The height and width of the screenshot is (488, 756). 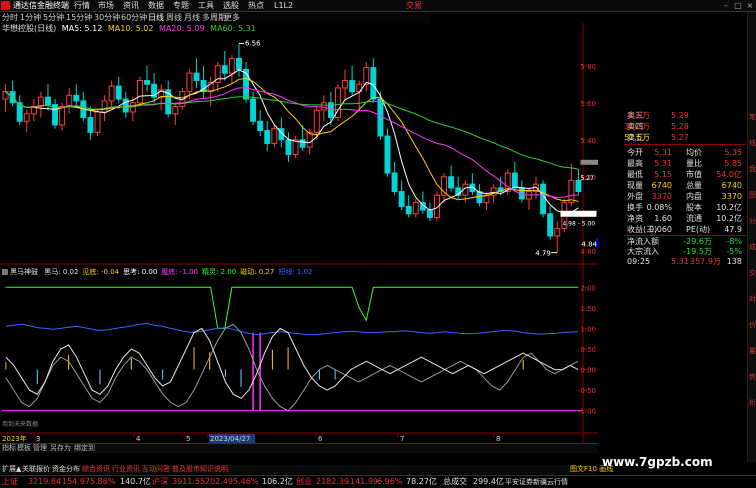 What do you see at coordinates (206, 5) in the screenshot?
I see `menu-item-gongju: 工具` at bounding box center [206, 5].